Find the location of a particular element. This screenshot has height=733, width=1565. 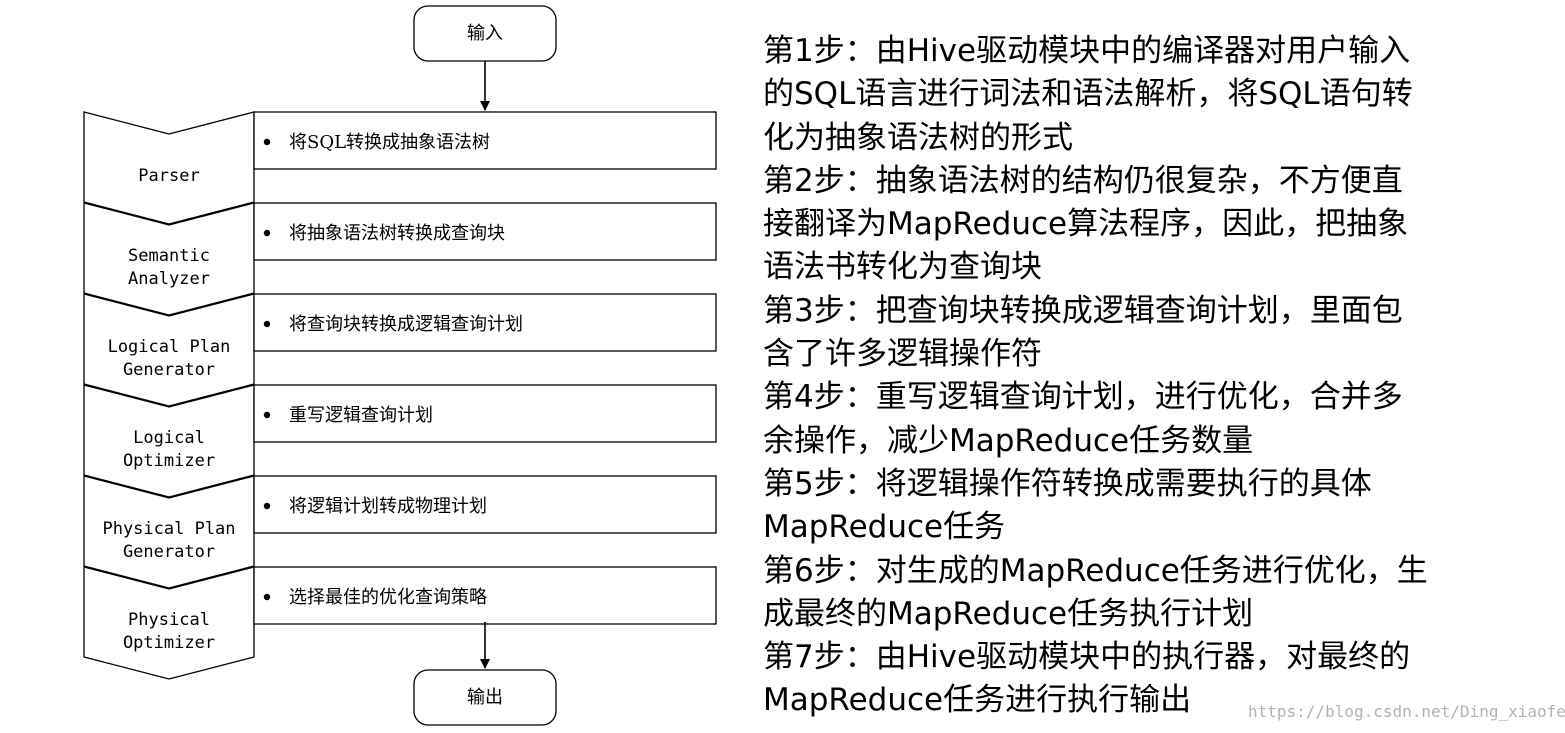

stage-name: Analyzer is located at coordinates (169, 279).